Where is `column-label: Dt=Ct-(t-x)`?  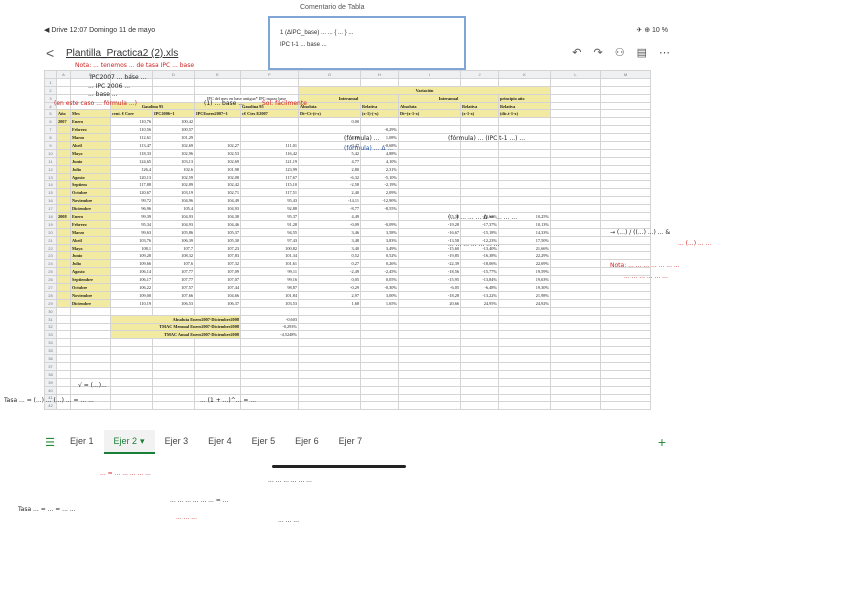
column-label: Dt=Ct-(t-x) is located at coordinates (329, 114).